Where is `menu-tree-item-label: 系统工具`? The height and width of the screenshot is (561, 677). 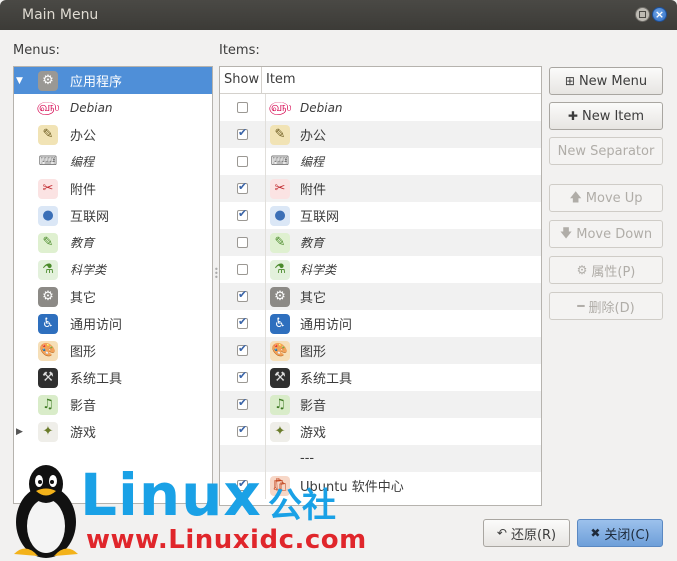
menu-tree-item-label: 系统工具 is located at coordinates (96, 379).